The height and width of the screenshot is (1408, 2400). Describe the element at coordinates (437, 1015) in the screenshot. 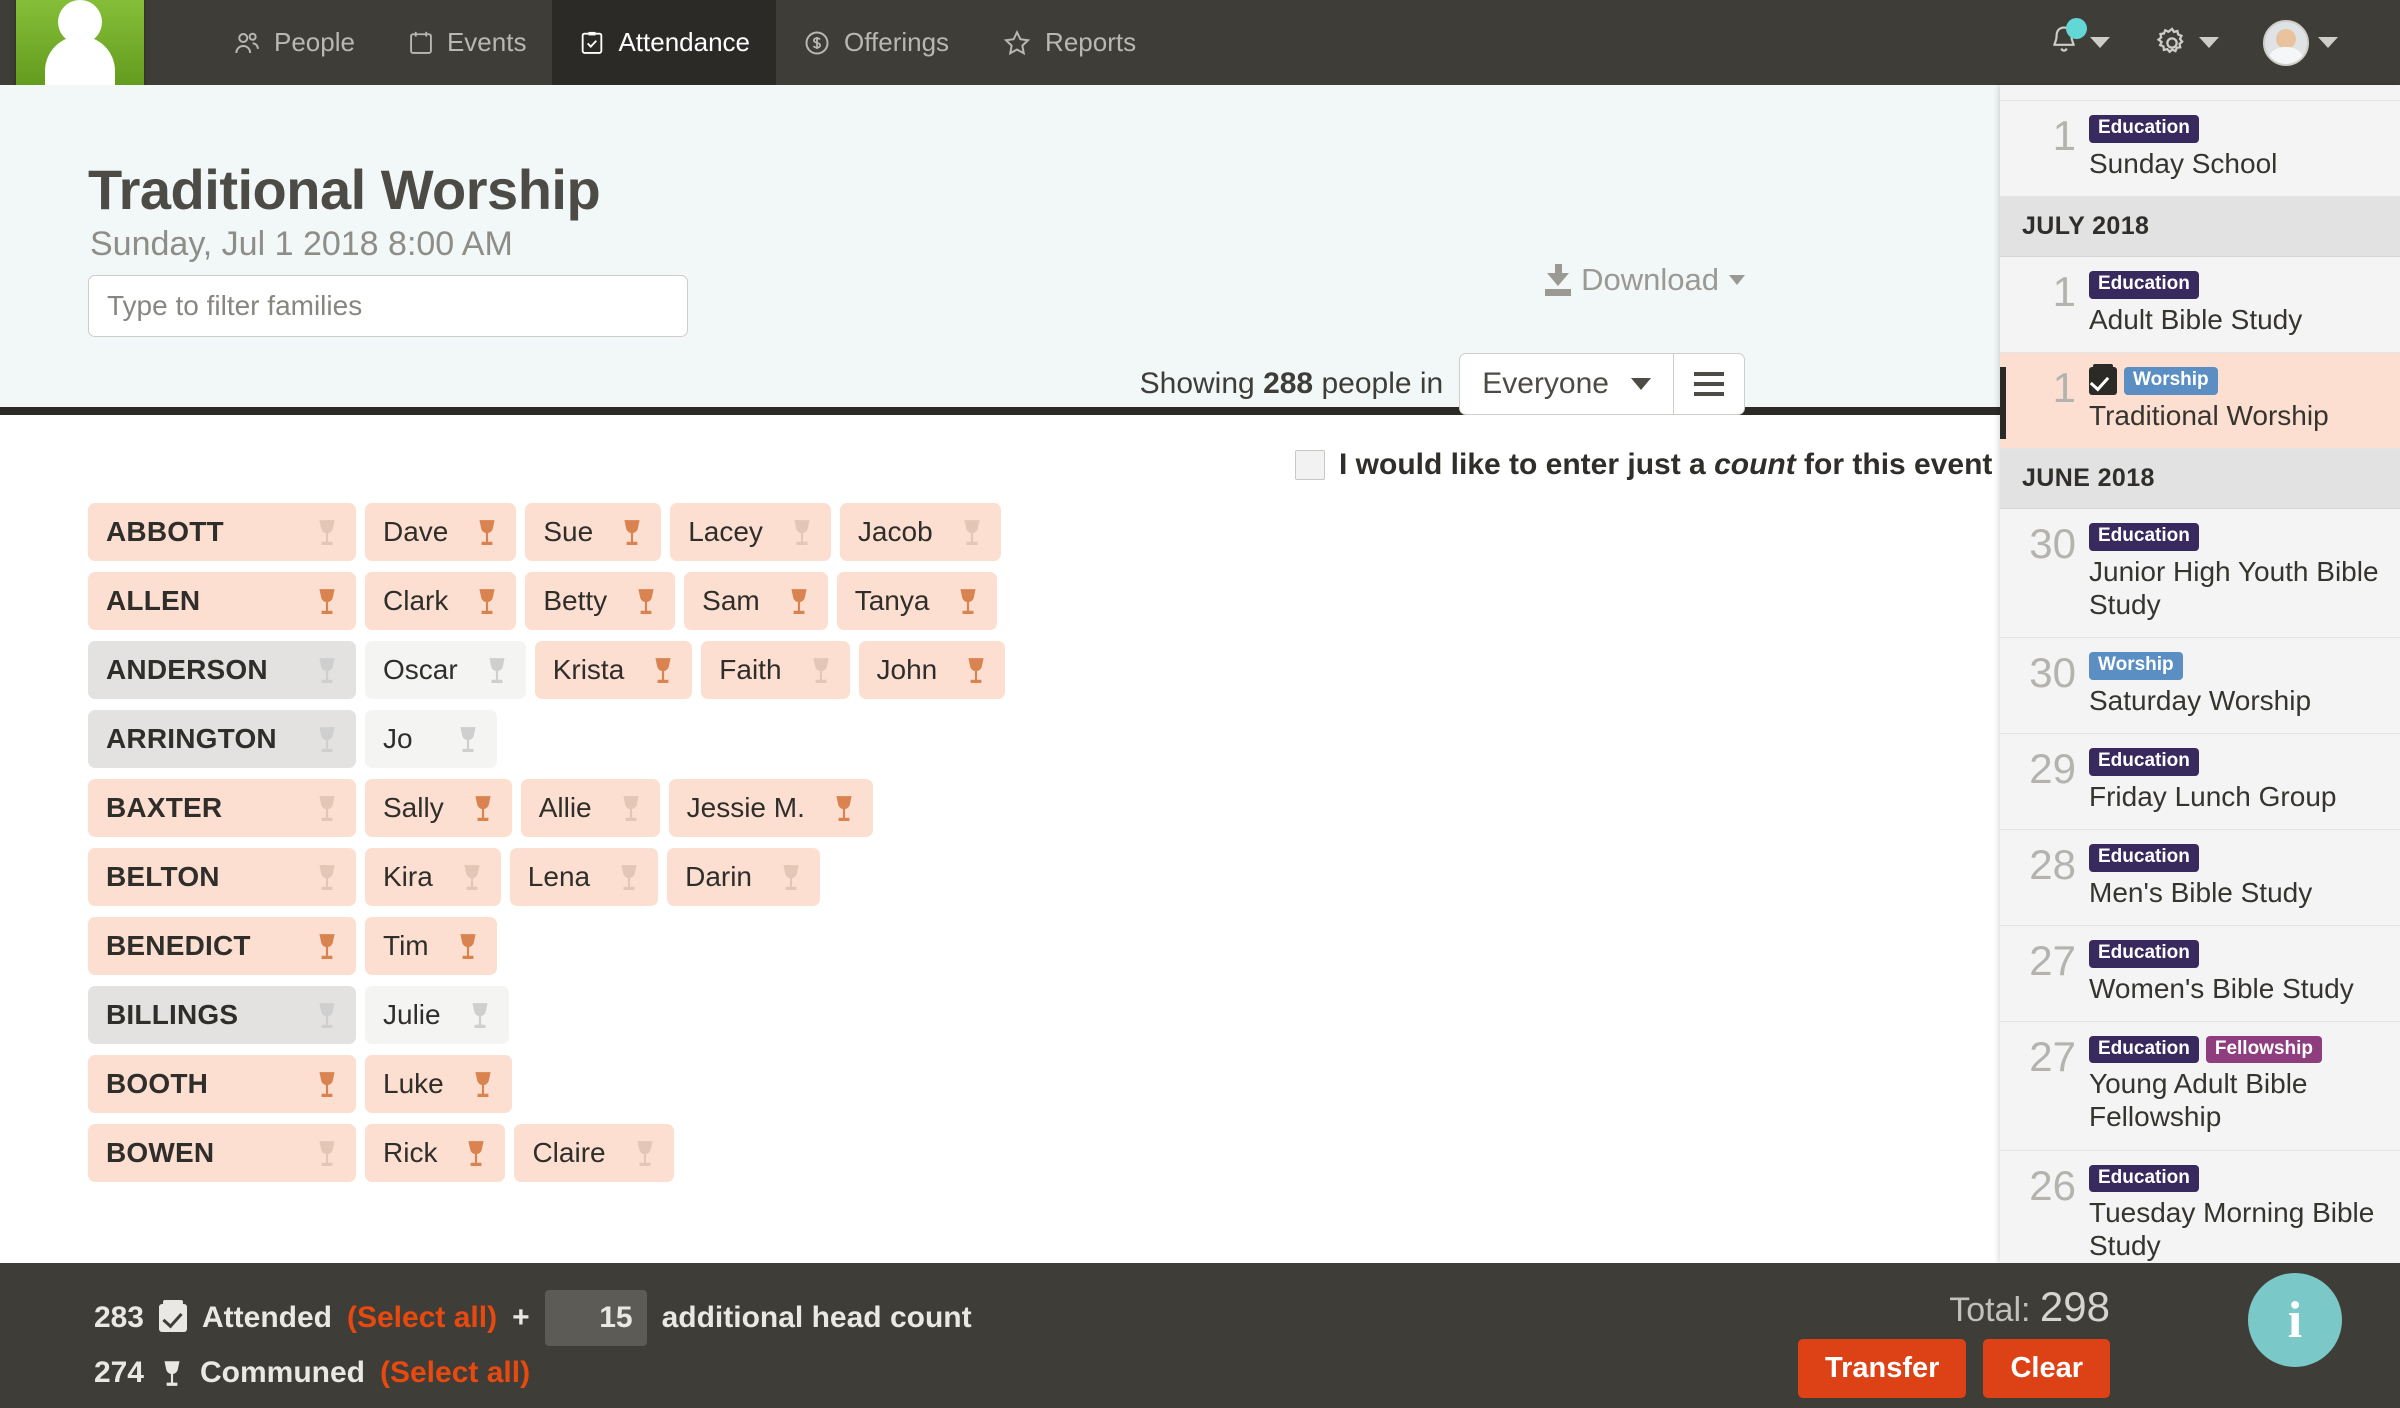

I see `person-chip: Julie` at that location.